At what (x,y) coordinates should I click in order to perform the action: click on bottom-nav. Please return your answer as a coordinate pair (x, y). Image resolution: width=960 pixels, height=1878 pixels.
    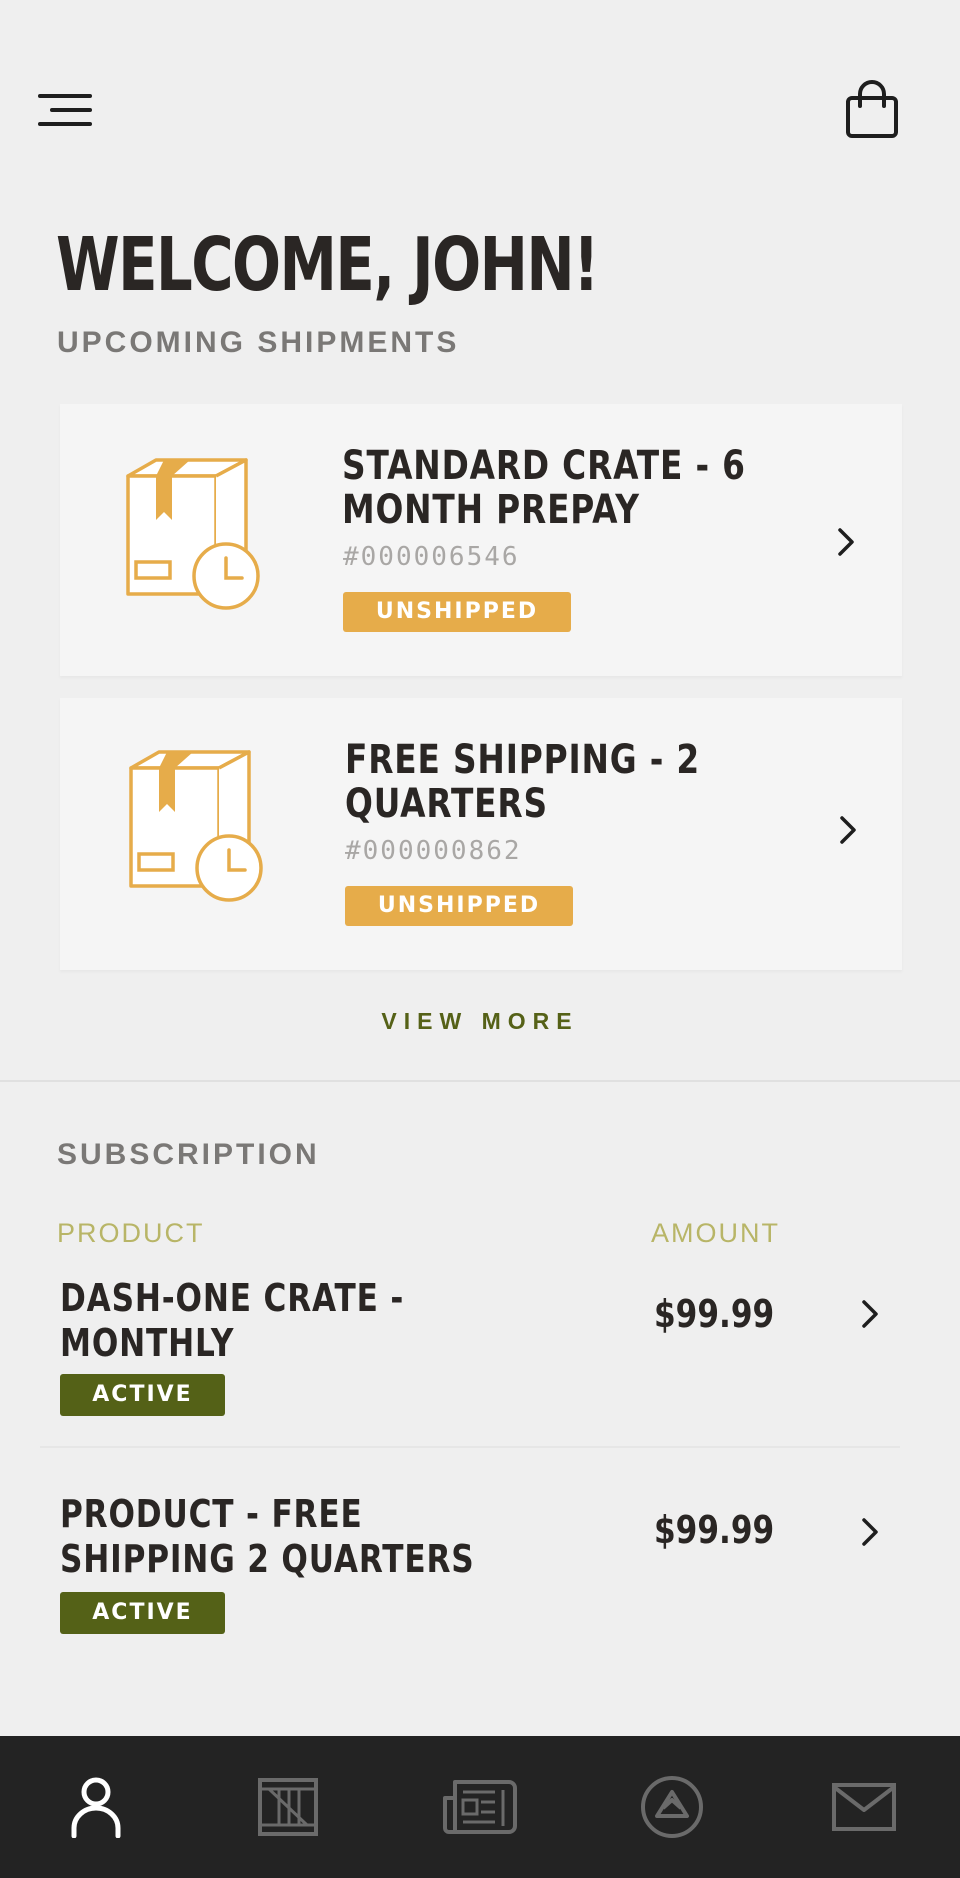
    Looking at the image, I should click on (480, 1807).